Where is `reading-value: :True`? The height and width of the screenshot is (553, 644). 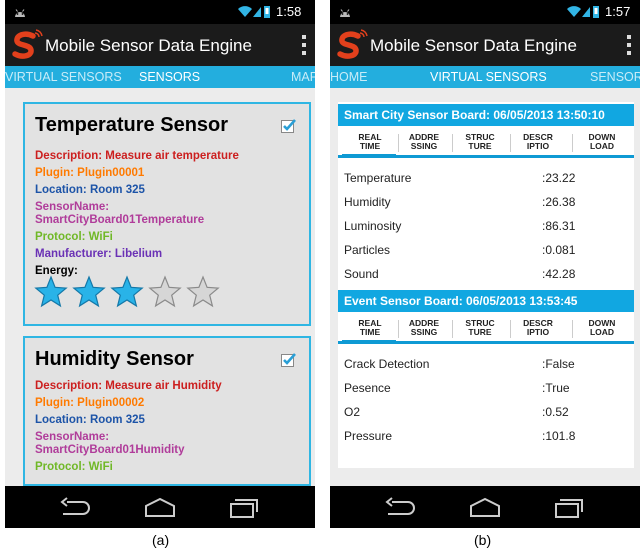
reading-value: :True is located at coordinates (556, 388).